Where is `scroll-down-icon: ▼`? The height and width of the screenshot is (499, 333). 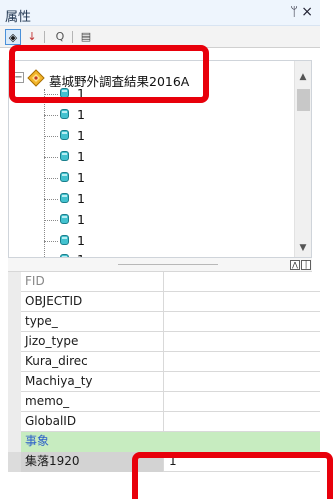
scroll-down-icon: ▼ is located at coordinates (303, 248).